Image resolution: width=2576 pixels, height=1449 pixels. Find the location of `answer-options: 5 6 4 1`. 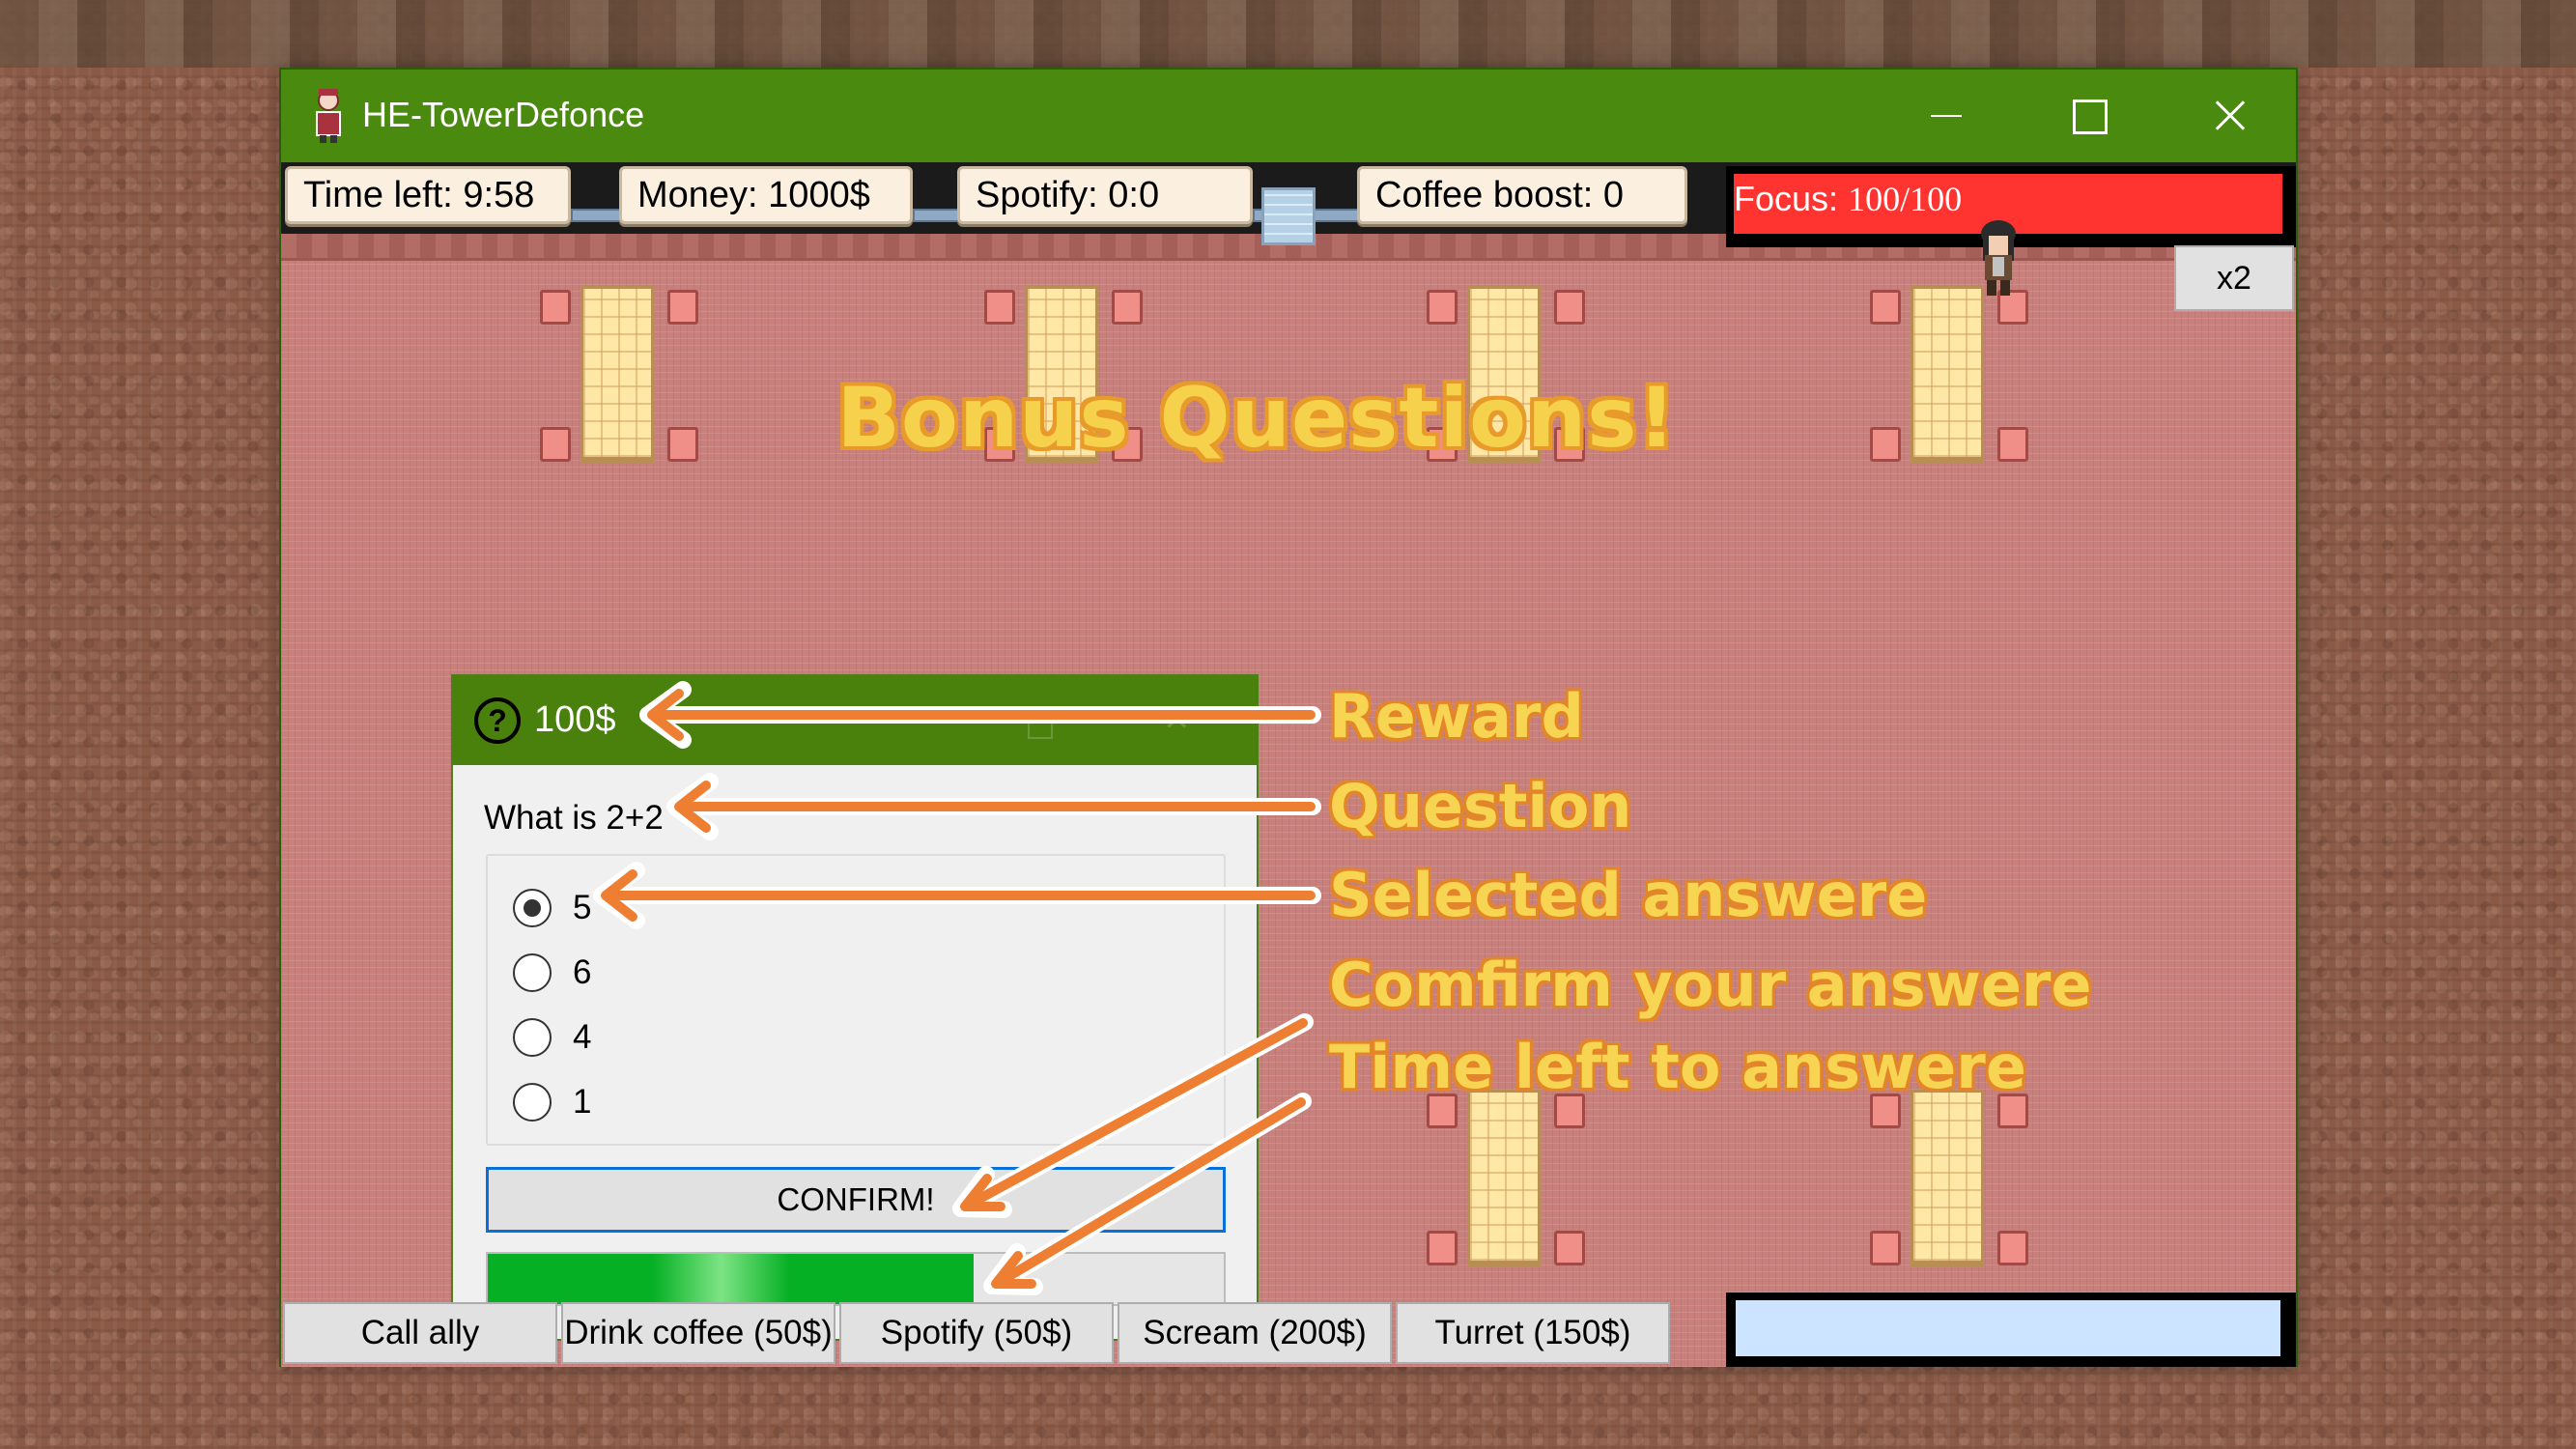

answer-options: 5 6 4 1 is located at coordinates (856, 1000).